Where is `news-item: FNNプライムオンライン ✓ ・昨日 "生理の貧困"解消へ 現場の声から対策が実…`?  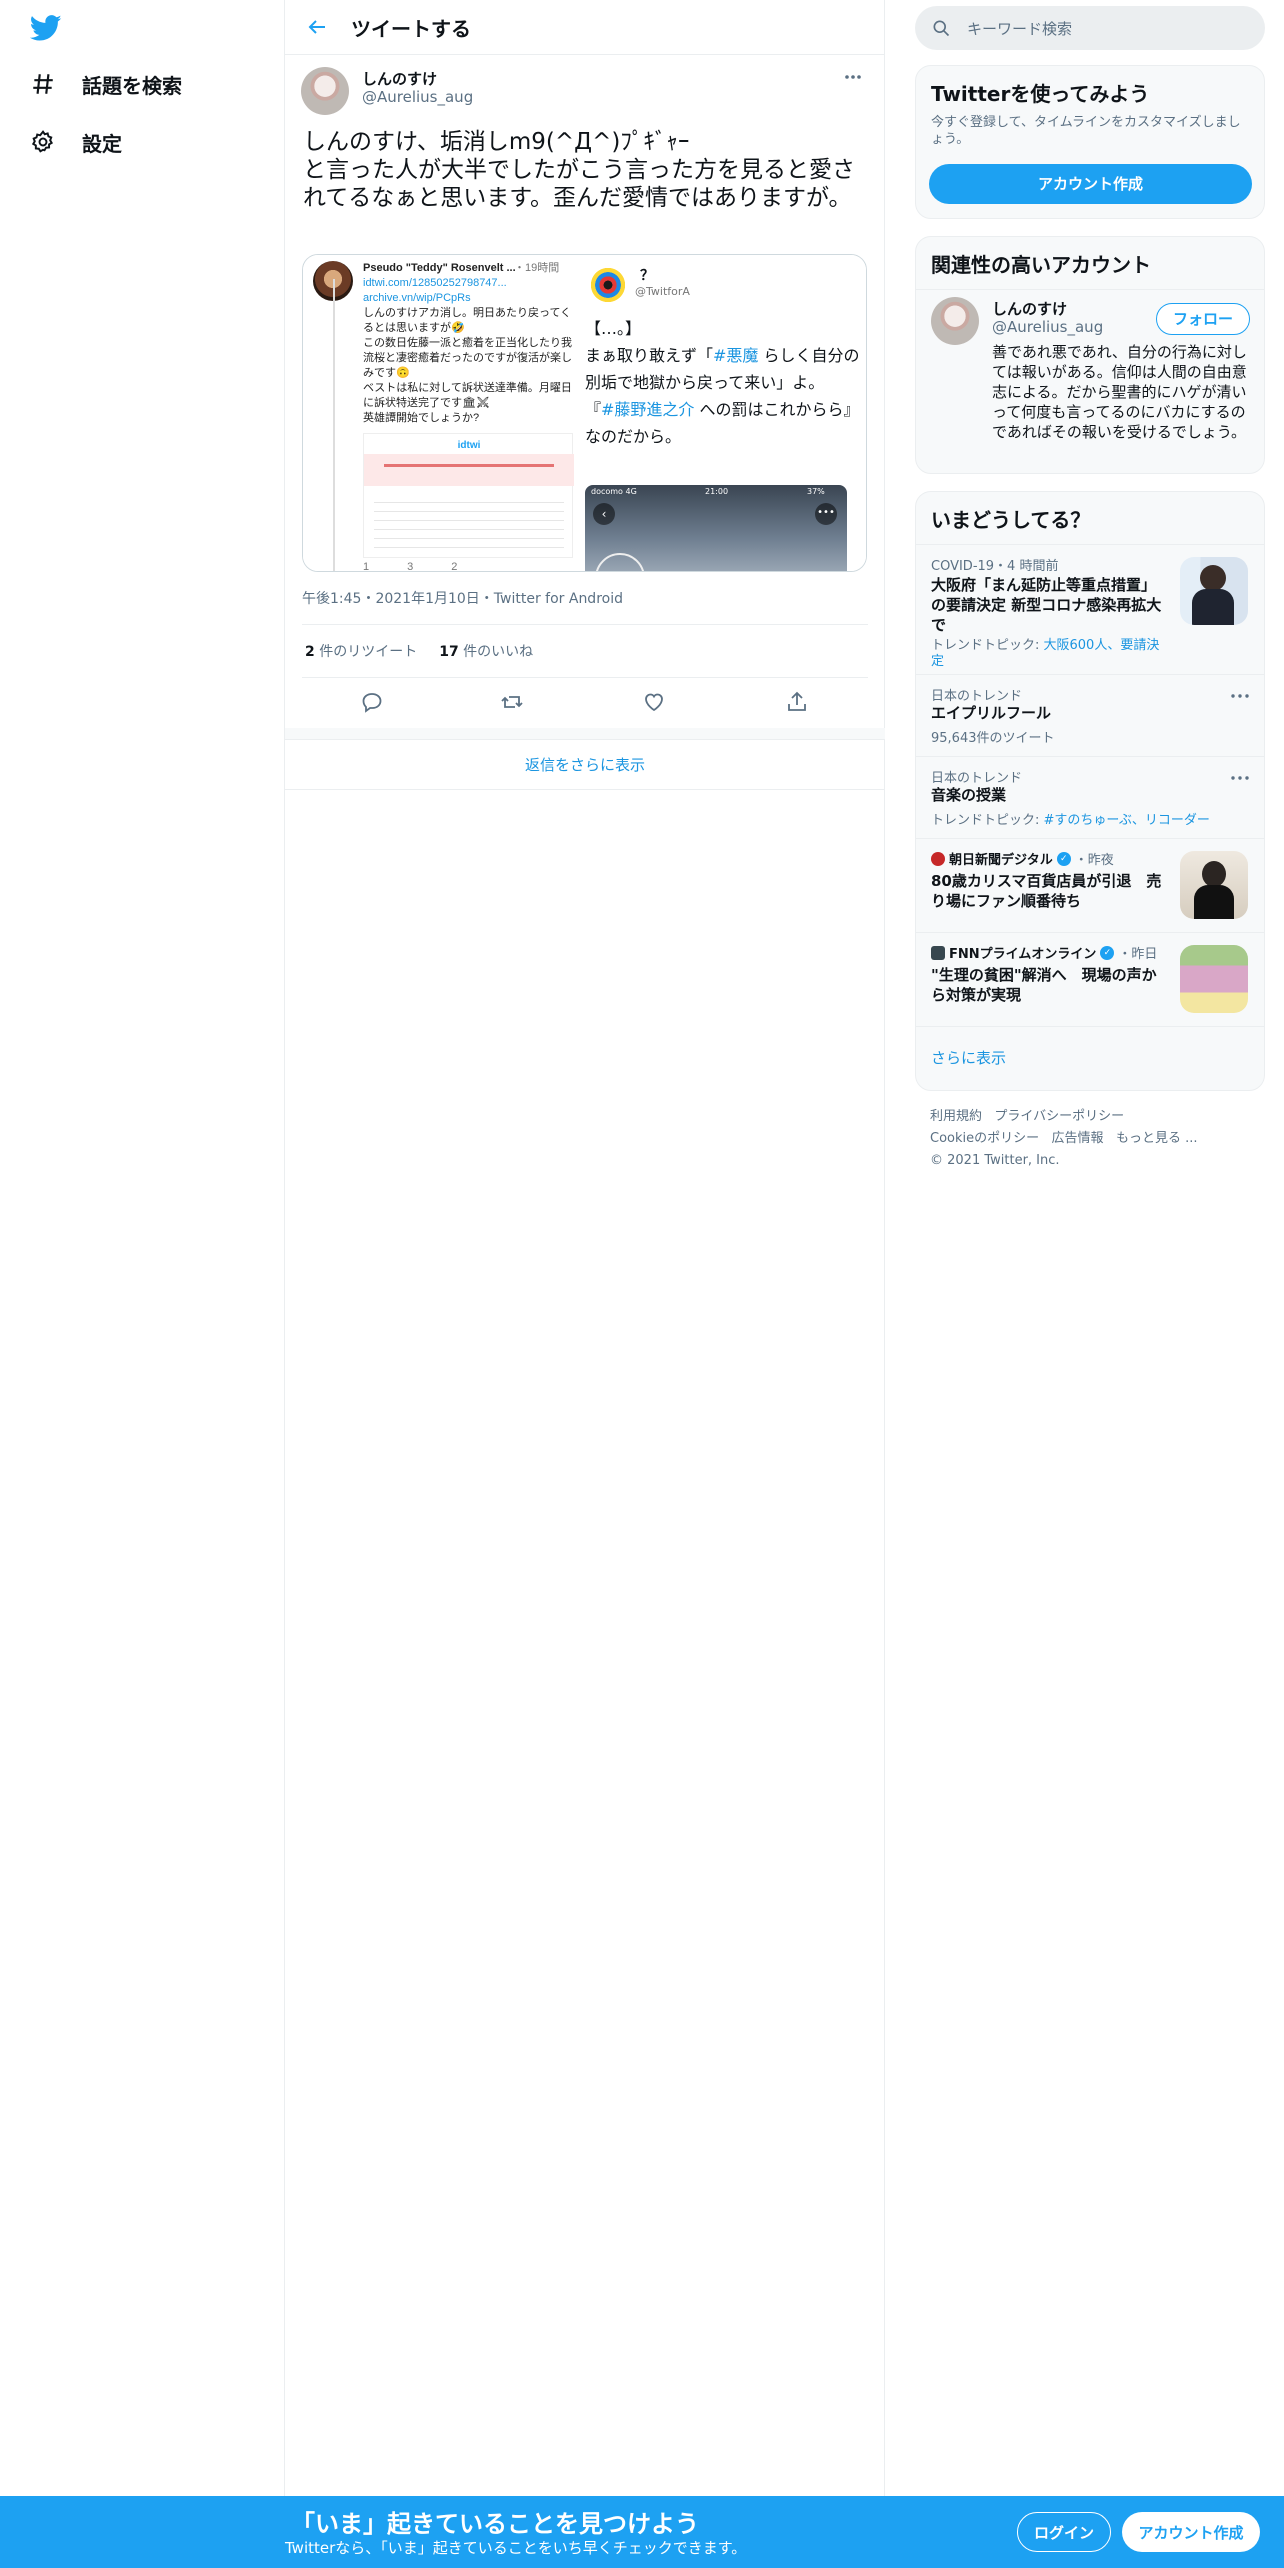 news-item: FNNプライムオンライン ✓ ・昨日 "生理の貧困"解消へ 現場の声から対策が実… is located at coordinates (1090, 979).